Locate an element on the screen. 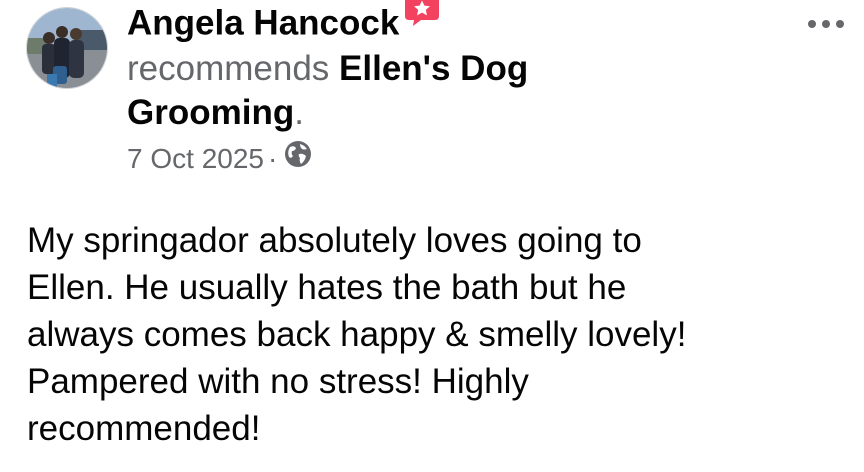  author-line: Angela Hancock is located at coordinates (447, 23).